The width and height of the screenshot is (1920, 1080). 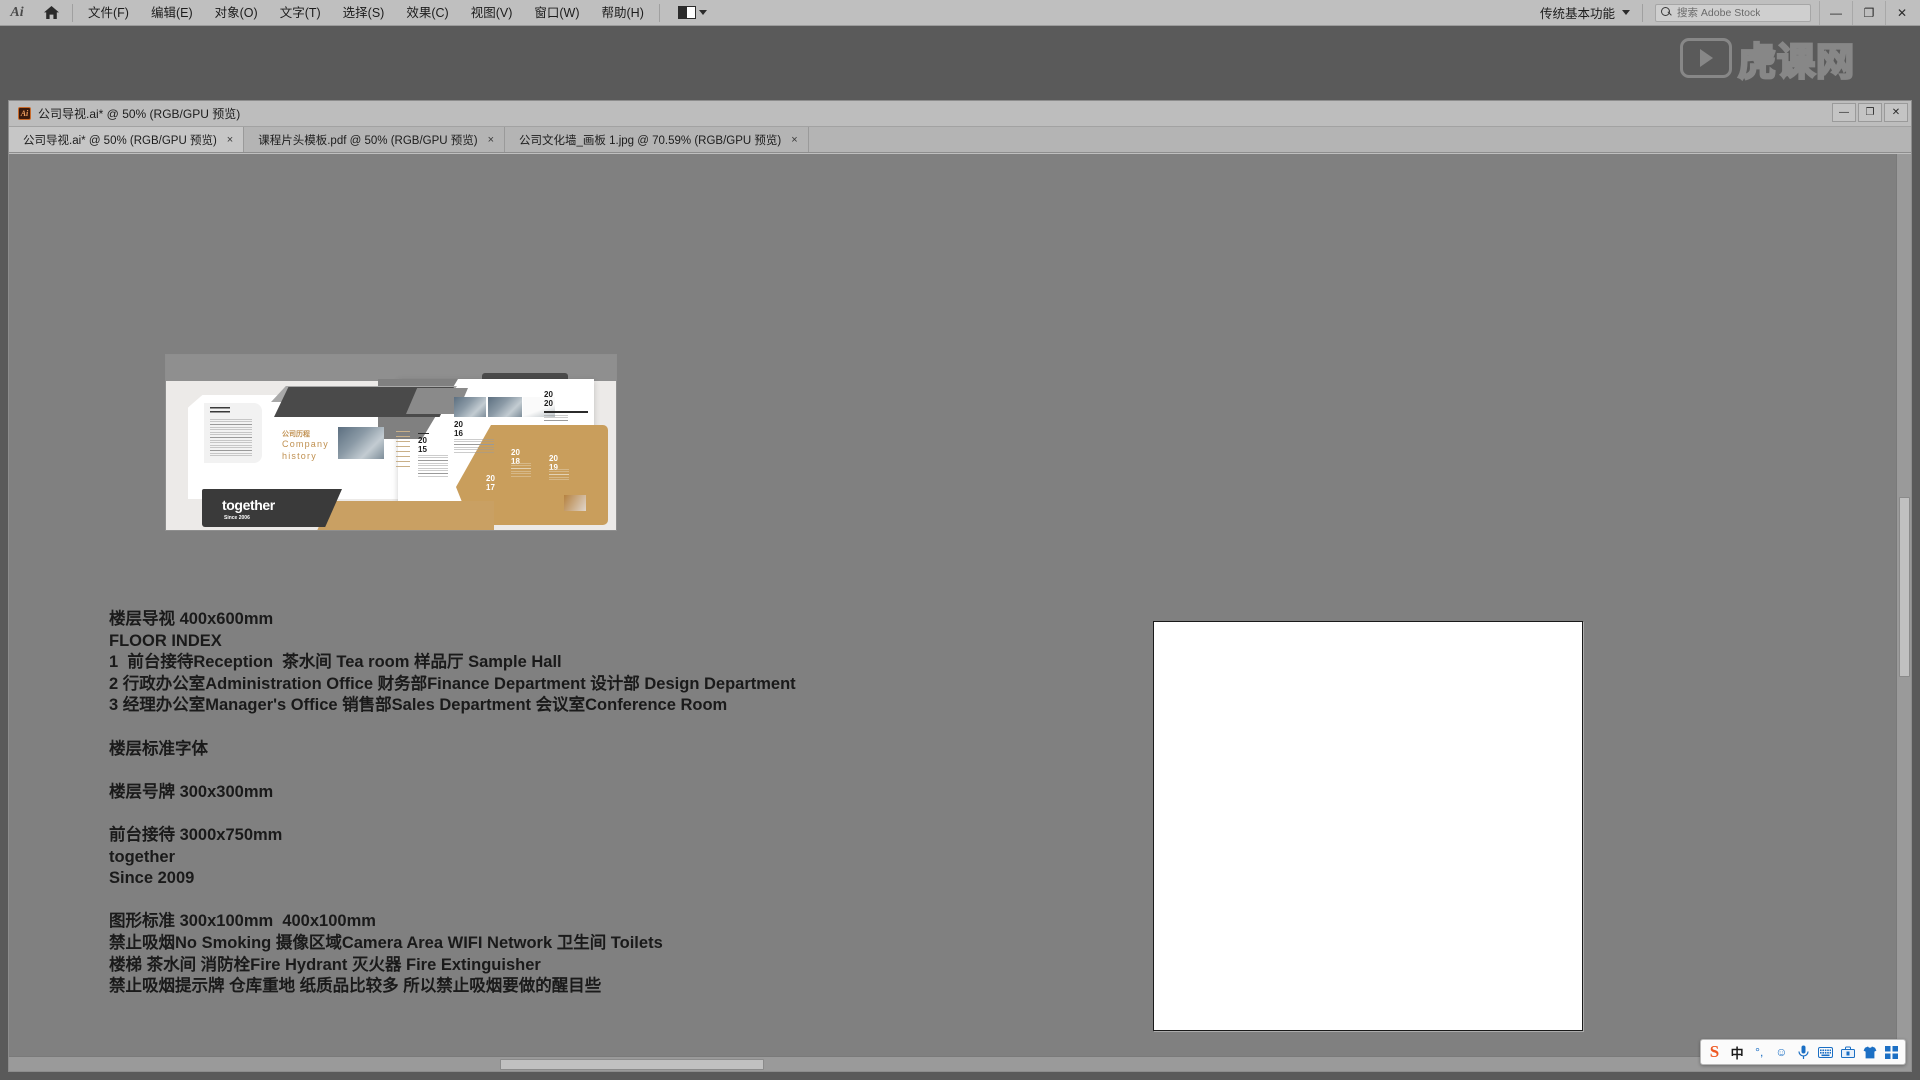 I want to click on app-maximize-button: ❐, so click(x=1868, y=12).